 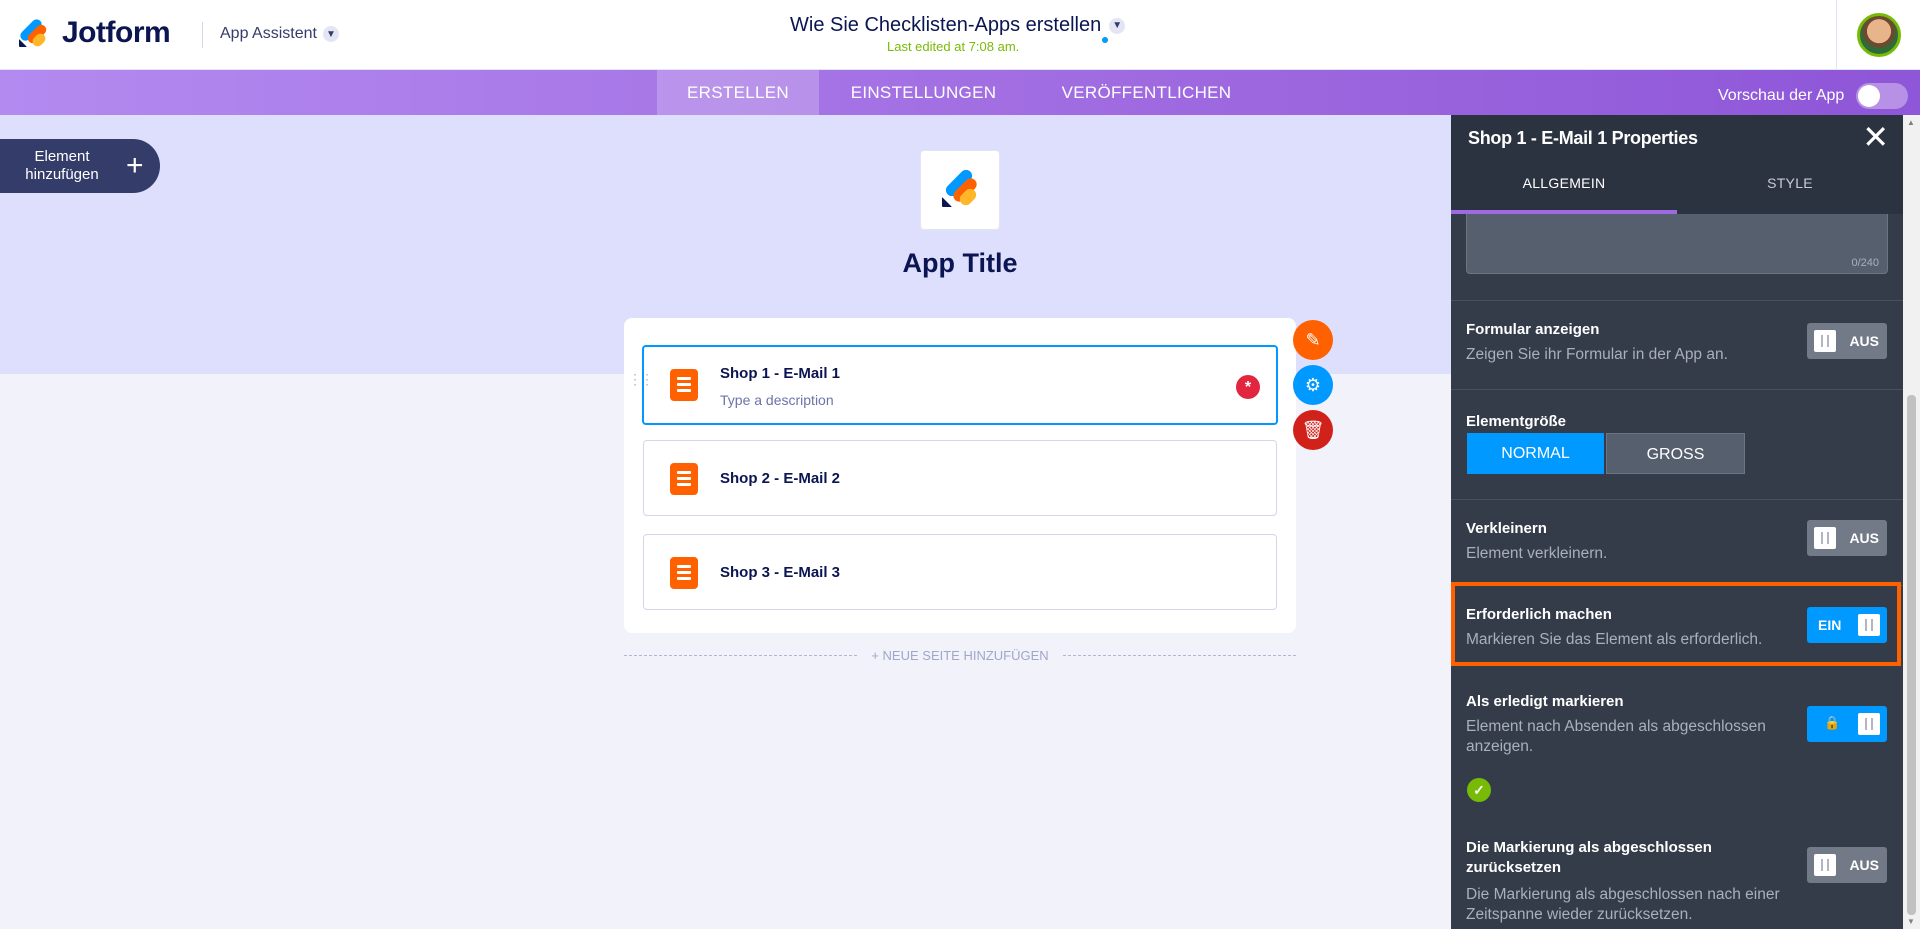 I want to click on check-icon: ✓, so click(x=1479, y=790).